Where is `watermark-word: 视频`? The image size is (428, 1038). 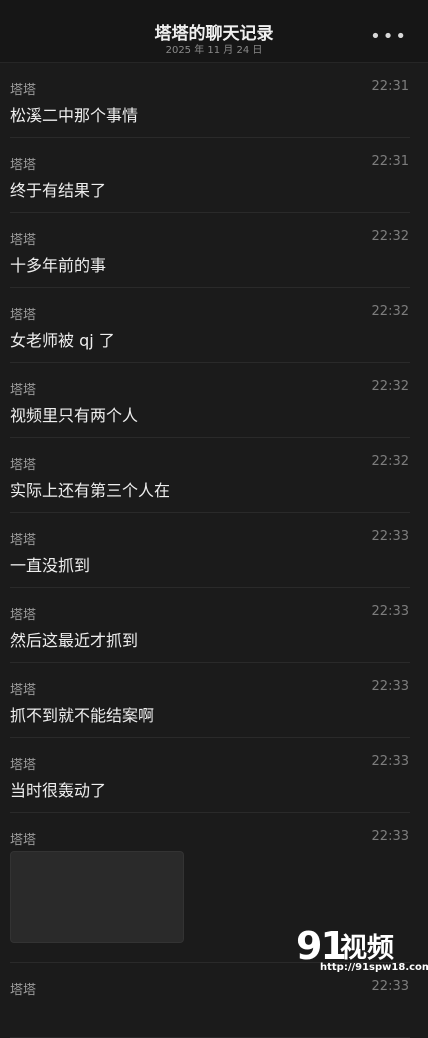 watermark-word: 视频 is located at coordinates (367, 948).